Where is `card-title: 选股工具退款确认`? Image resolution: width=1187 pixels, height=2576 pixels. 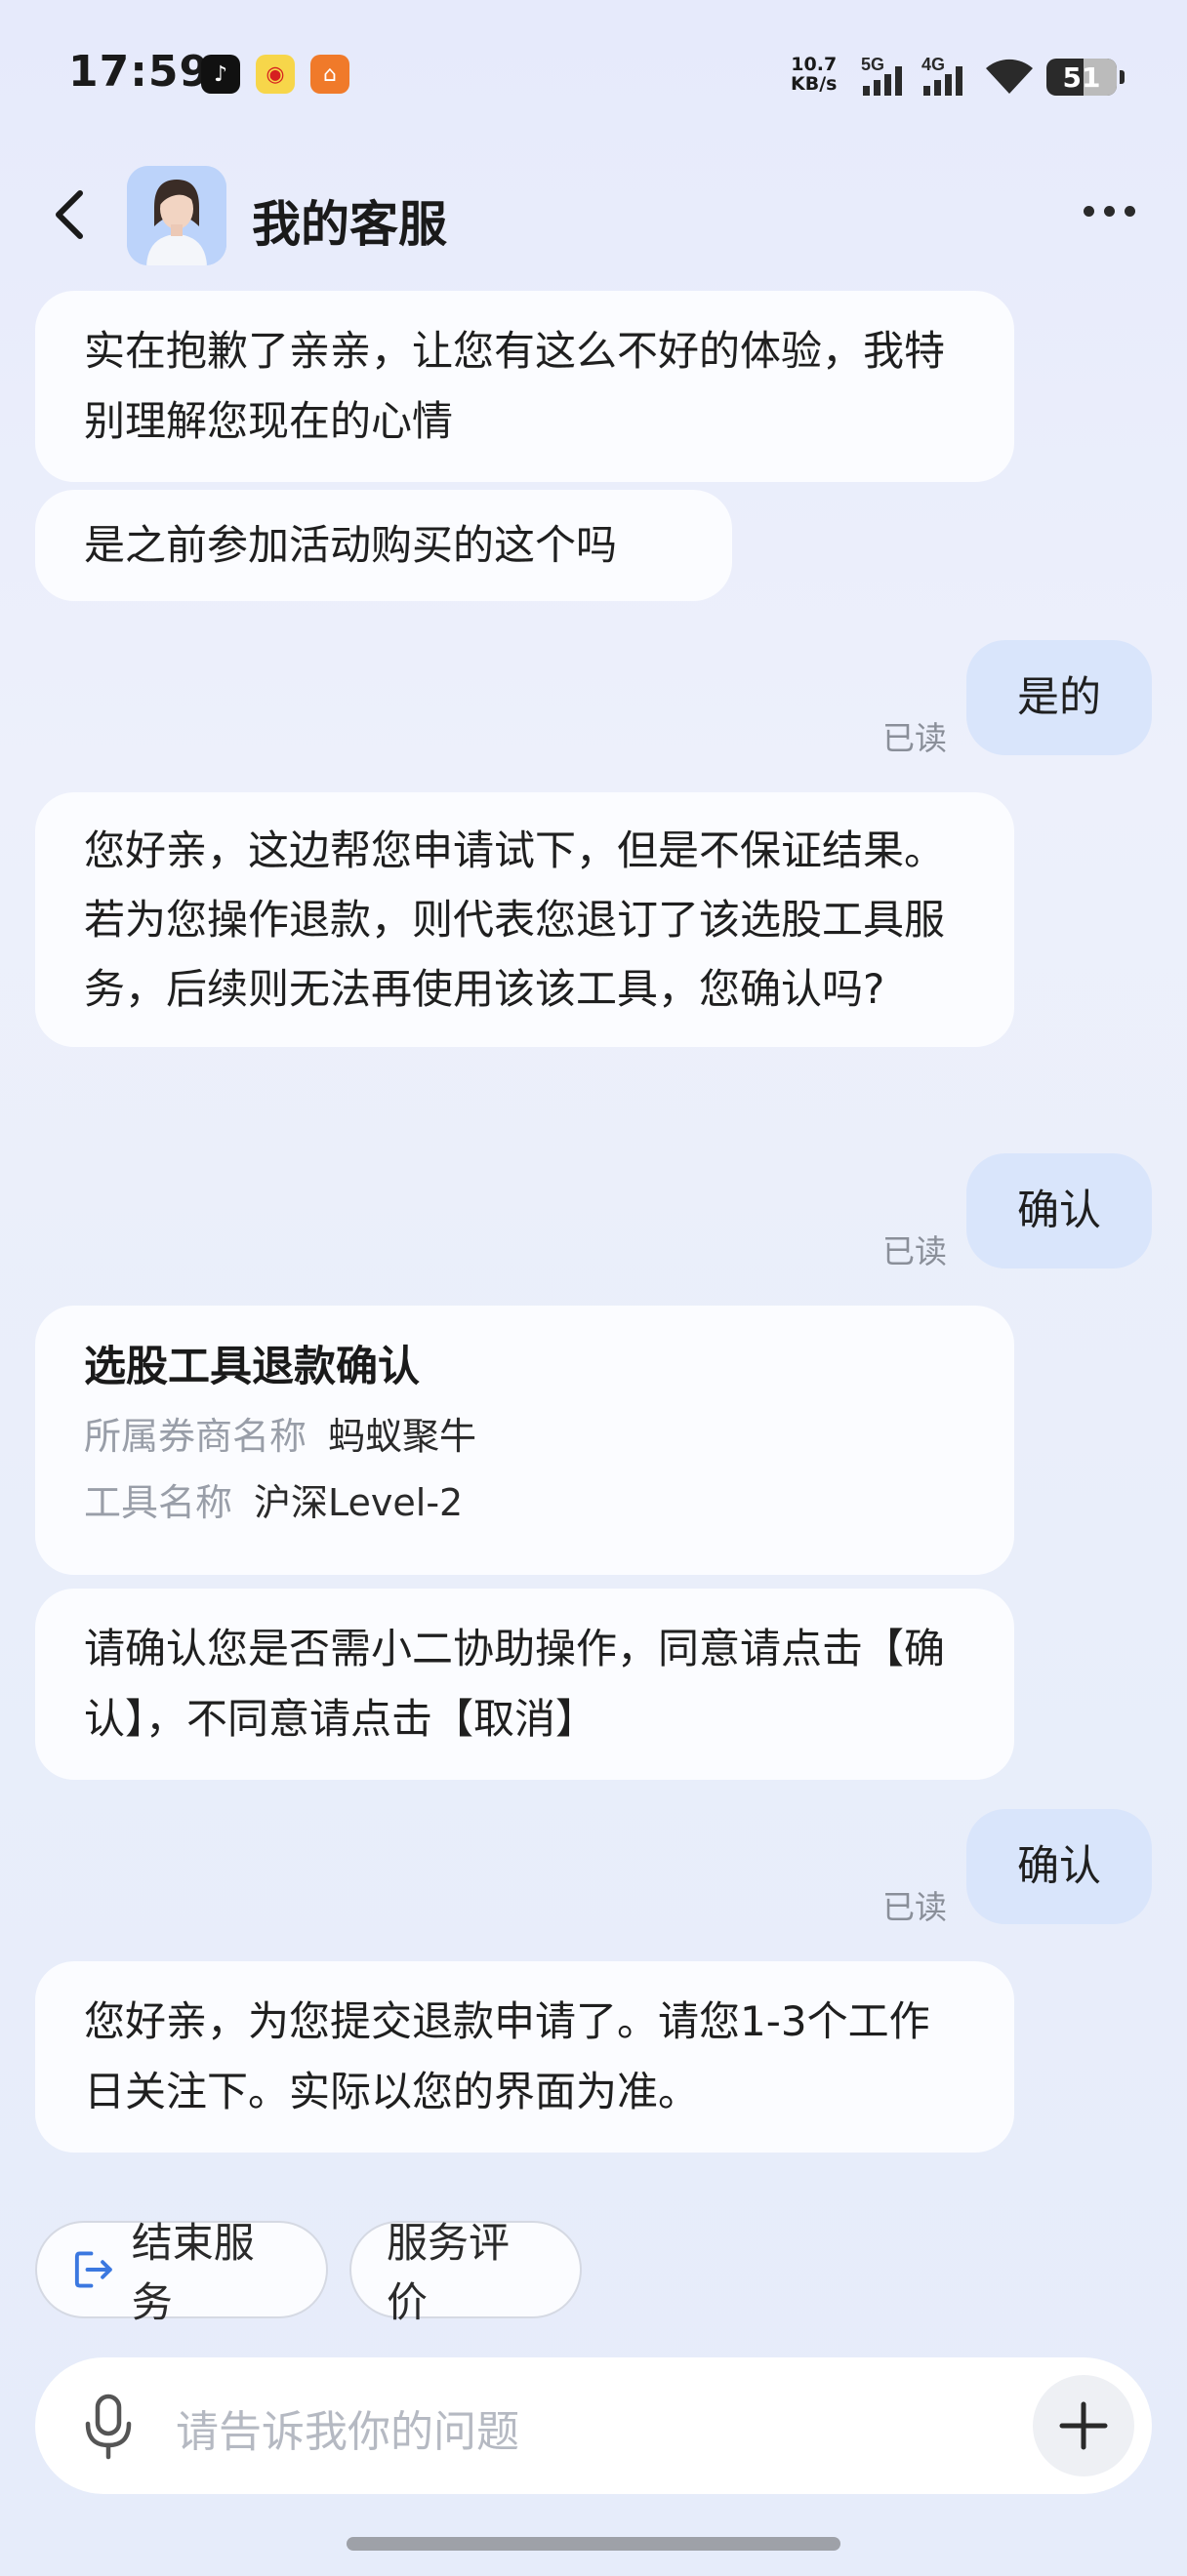 card-title: 选股工具退款确认 is located at coordinates (252, 1367).